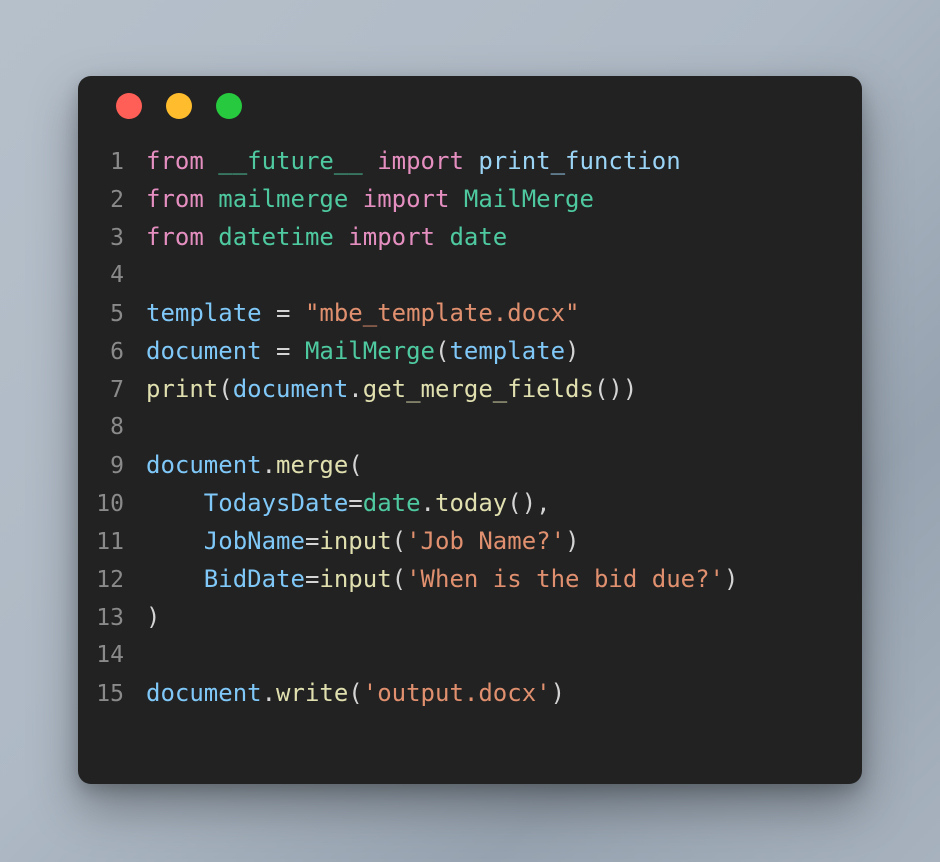  I want to click on code-line: 3 from datetime import date, so click(470, 237).